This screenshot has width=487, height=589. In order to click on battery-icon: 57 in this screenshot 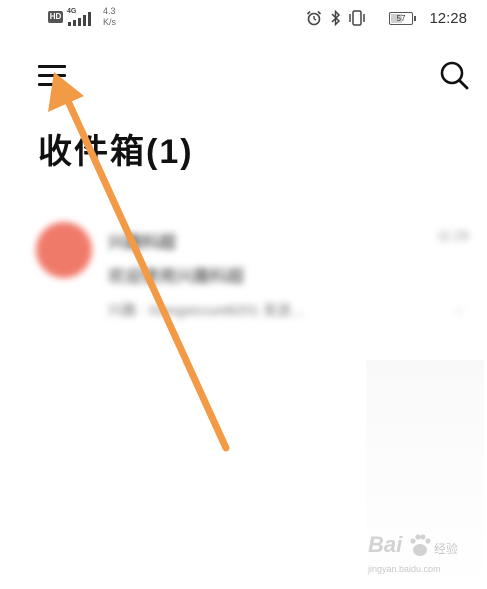, I will do `click(402, 18)`.